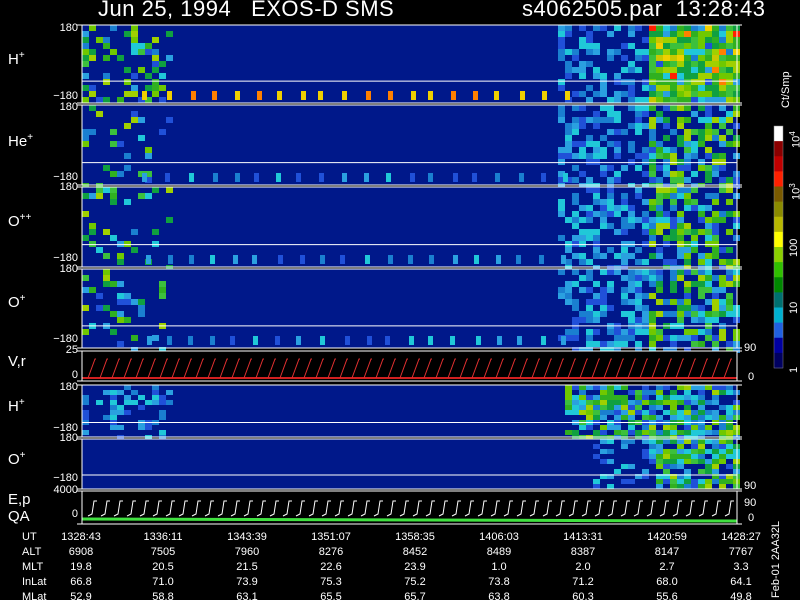 This screenshot has width=800, height=600. What do you see at coordinates (163, 567) in the screenshot?
I see `ephemeris-cell: 20.5` at bounding box center [163, 567].